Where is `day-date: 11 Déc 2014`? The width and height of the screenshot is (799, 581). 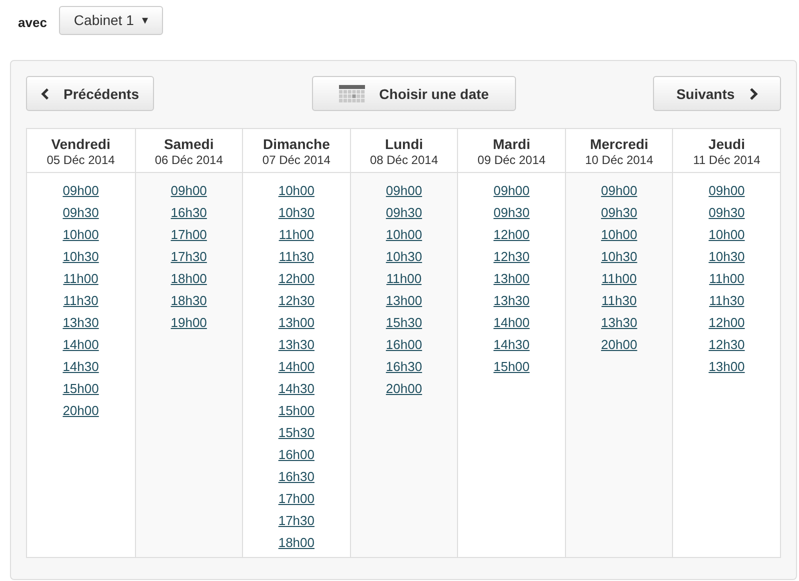 day-date: 11 Déc 2014 is located at coordinates (726, 160).